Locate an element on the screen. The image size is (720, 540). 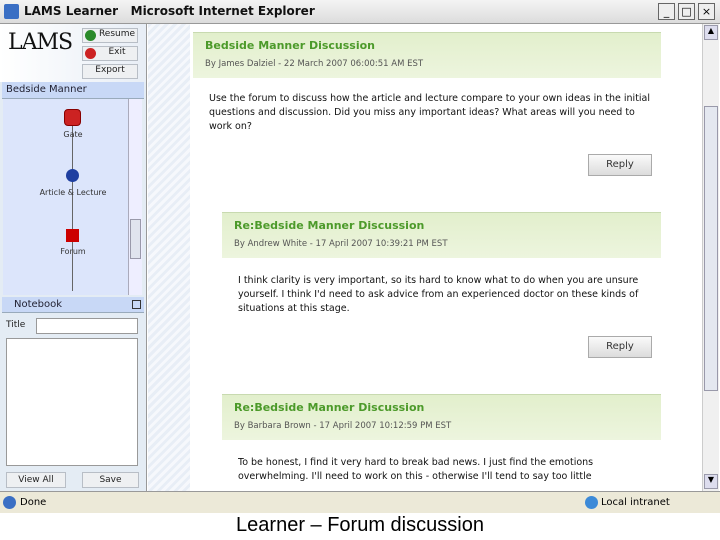
exit-button: Exit is located at coordinates (110, 53).